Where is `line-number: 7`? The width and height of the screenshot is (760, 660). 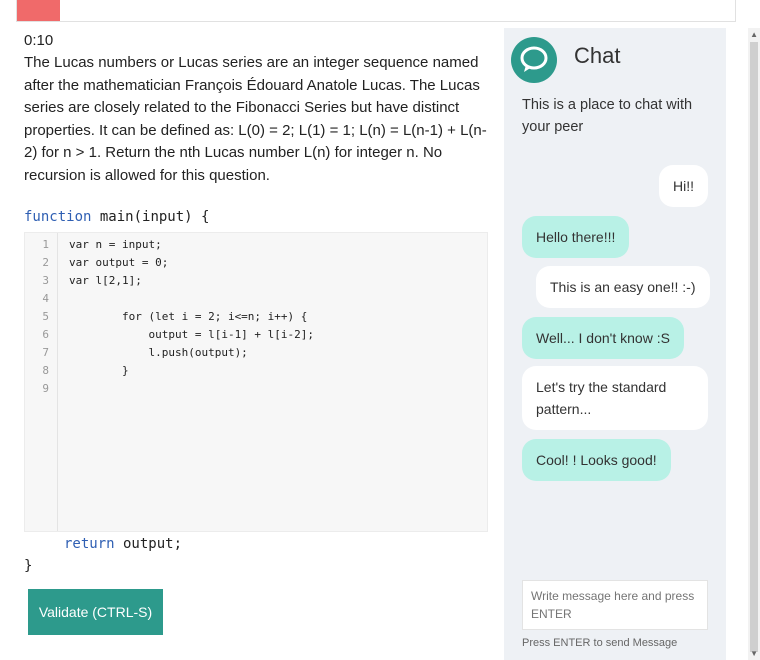
line-number: 7 is located at coordinates (45, 352).